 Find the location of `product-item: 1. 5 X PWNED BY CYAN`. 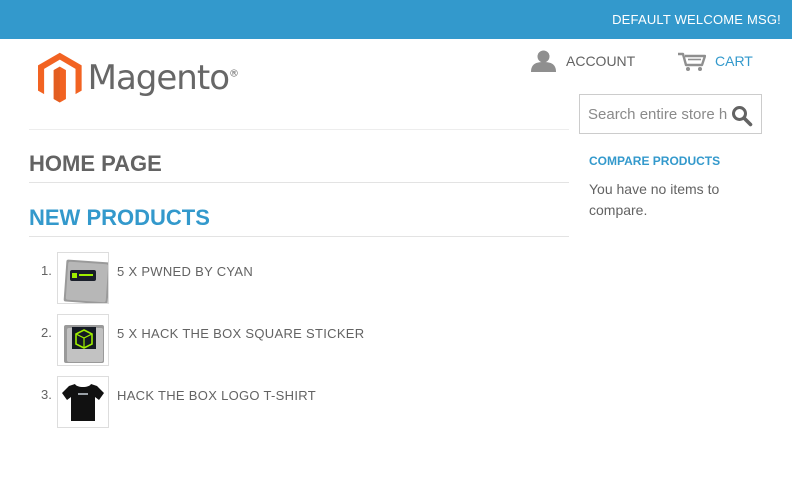

product-item: 1. 5 X PWNED BY CYAN is located at coordinates (299, 283).